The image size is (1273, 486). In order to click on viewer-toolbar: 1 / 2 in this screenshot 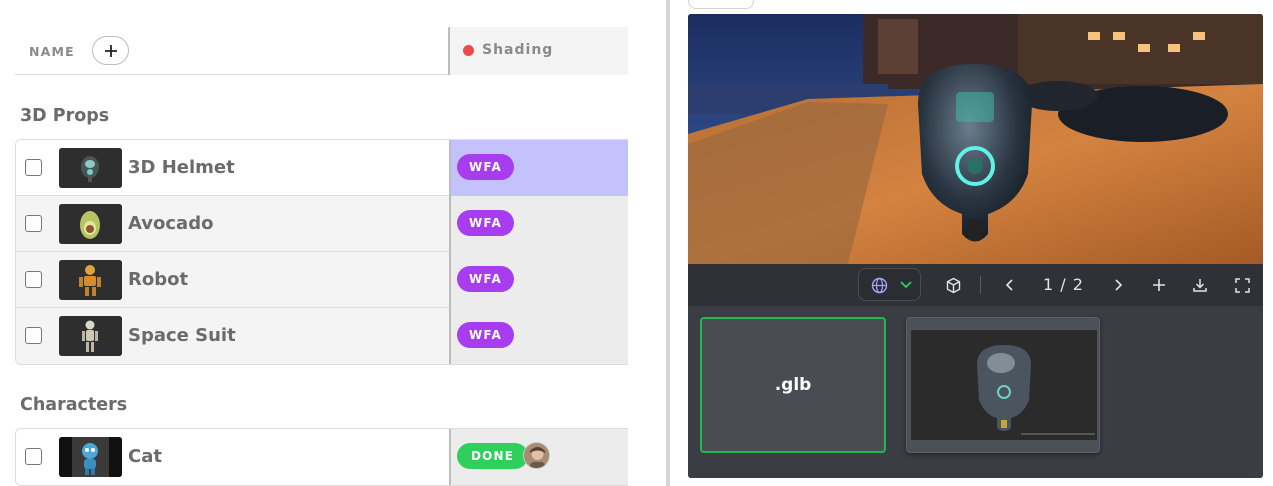, I will do `click(975, 285)`.